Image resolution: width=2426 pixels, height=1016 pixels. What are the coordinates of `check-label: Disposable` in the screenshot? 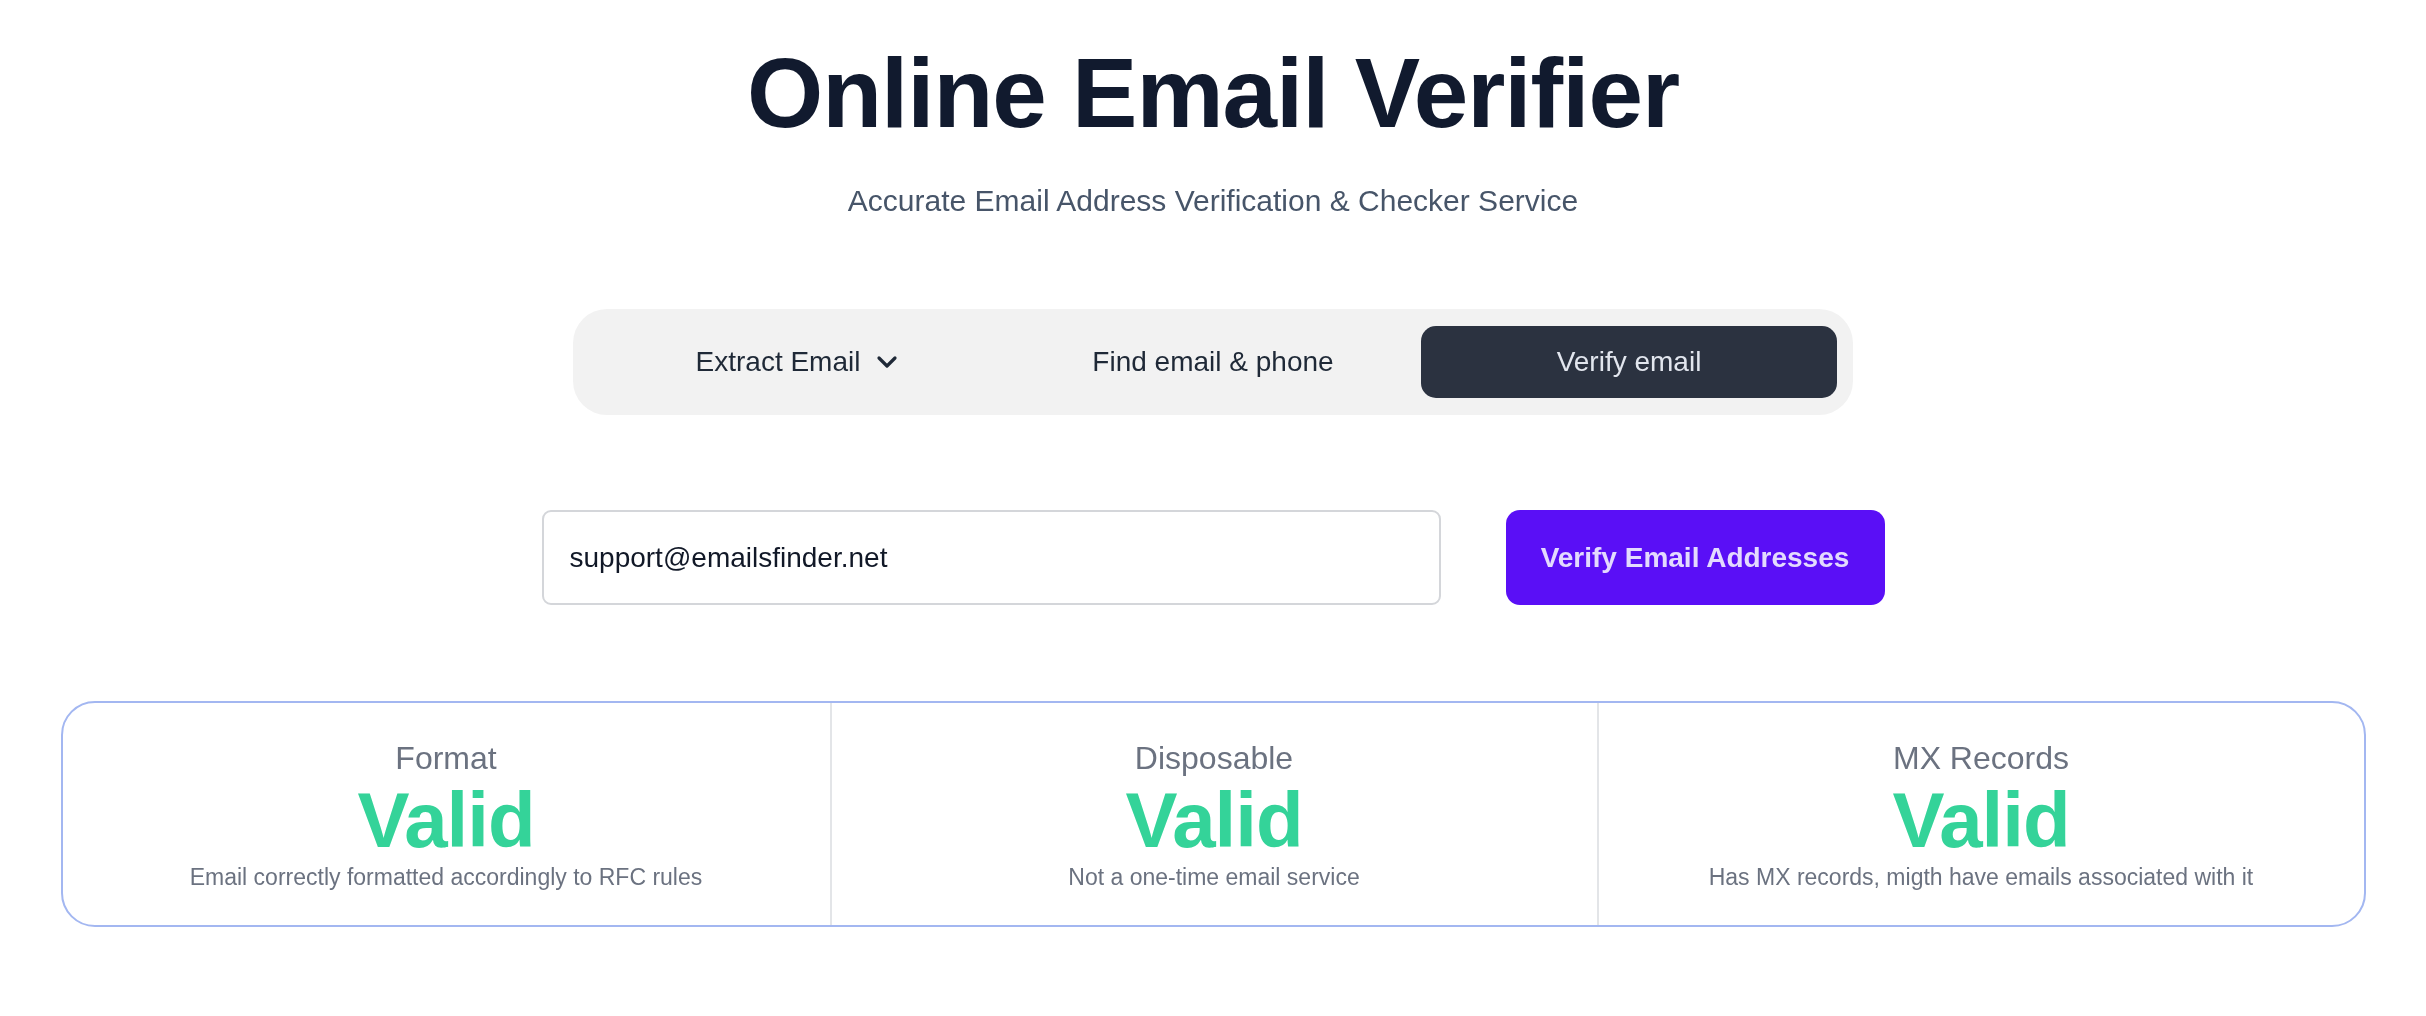 It's located at (1214, 758).